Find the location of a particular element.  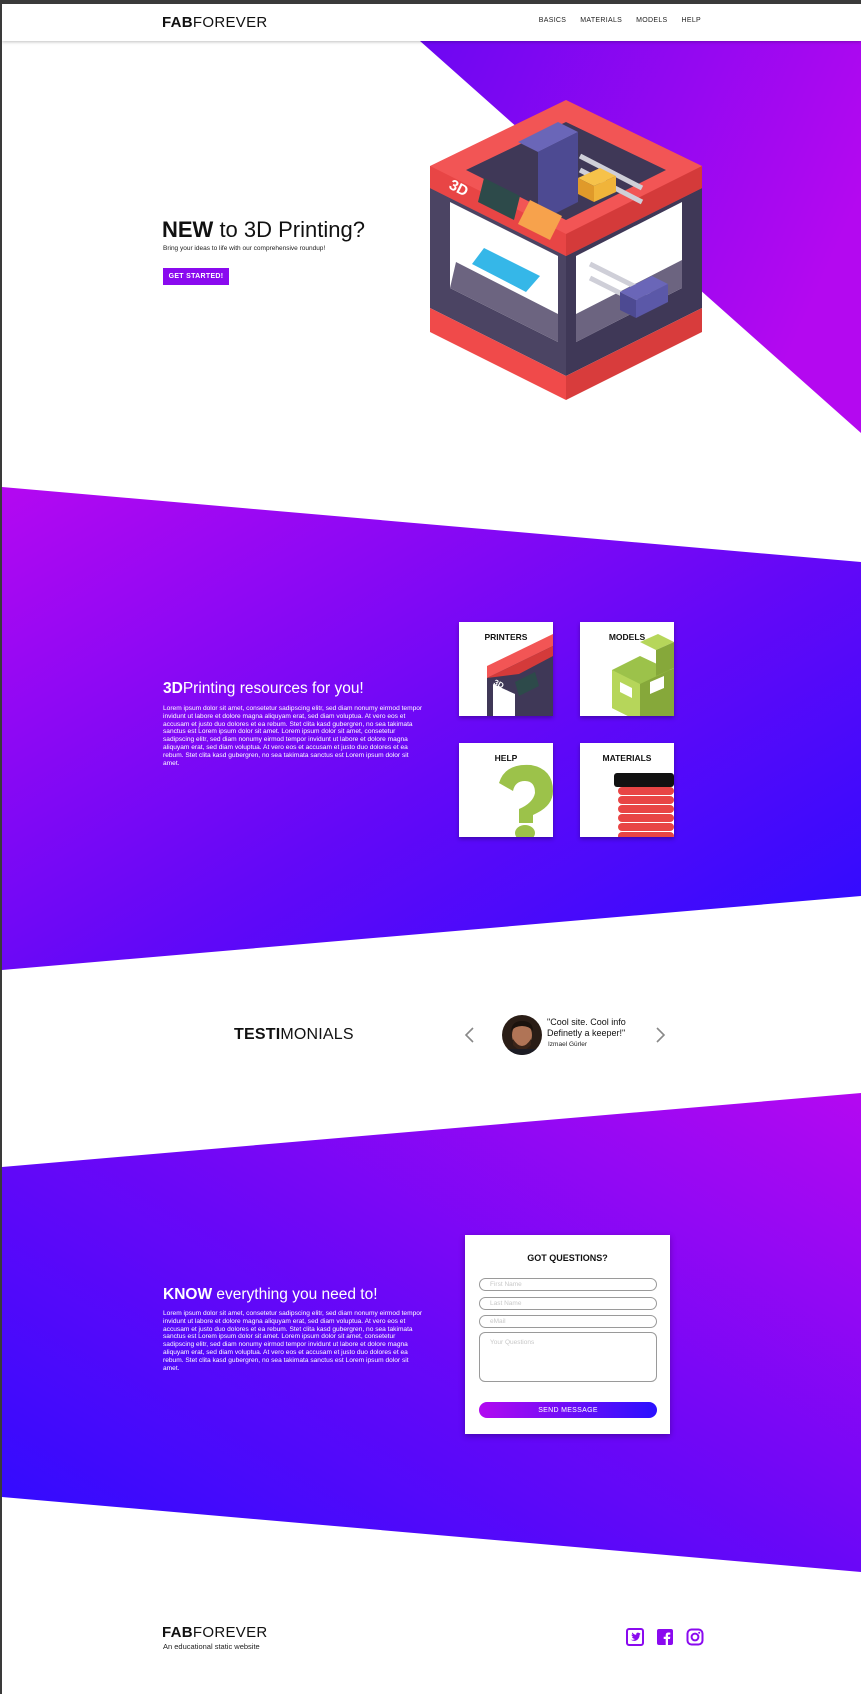

twitter-icon is located at coordinates (635, 1637).